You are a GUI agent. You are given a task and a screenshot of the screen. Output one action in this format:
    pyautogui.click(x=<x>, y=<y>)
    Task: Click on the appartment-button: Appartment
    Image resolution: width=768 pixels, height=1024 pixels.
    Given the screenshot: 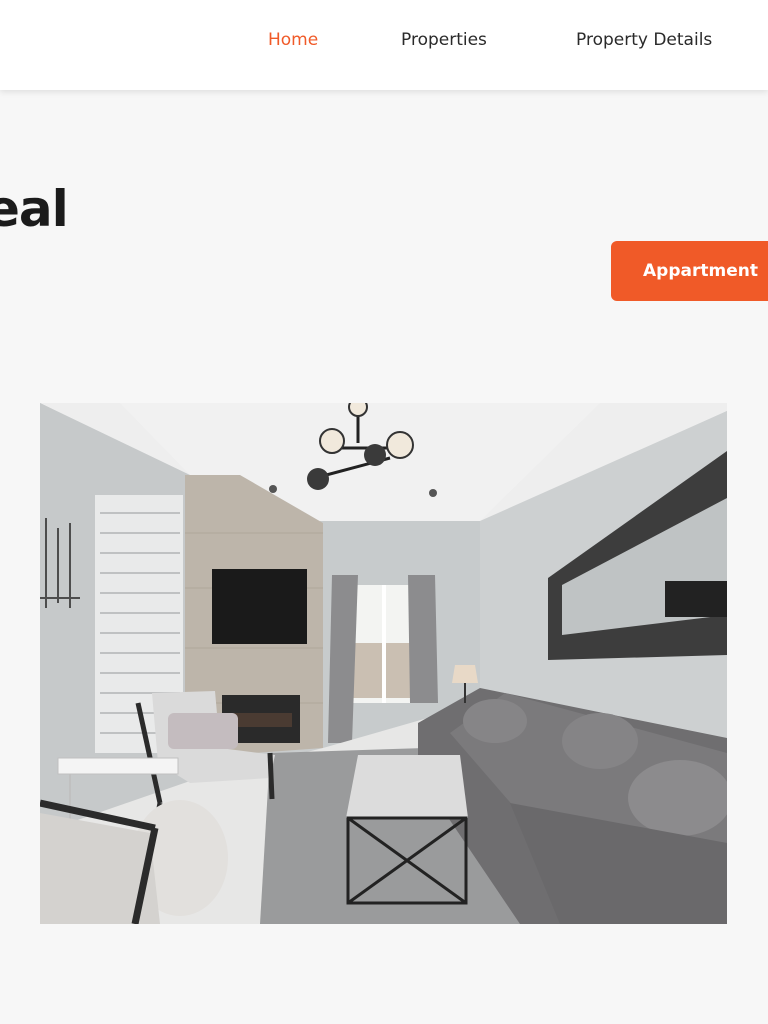 What is the action you would take?
    pyautogui.click(x=689, y=271)
    